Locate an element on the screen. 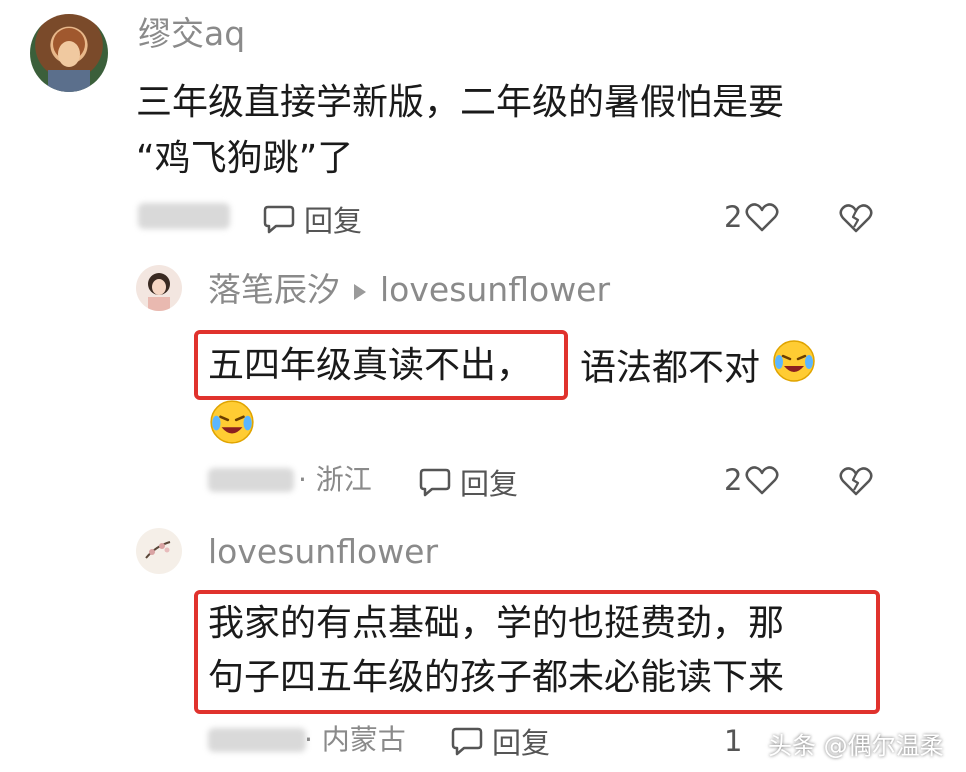  comment-text-rest: 语法都不对 is located at coordinates (698, 369).